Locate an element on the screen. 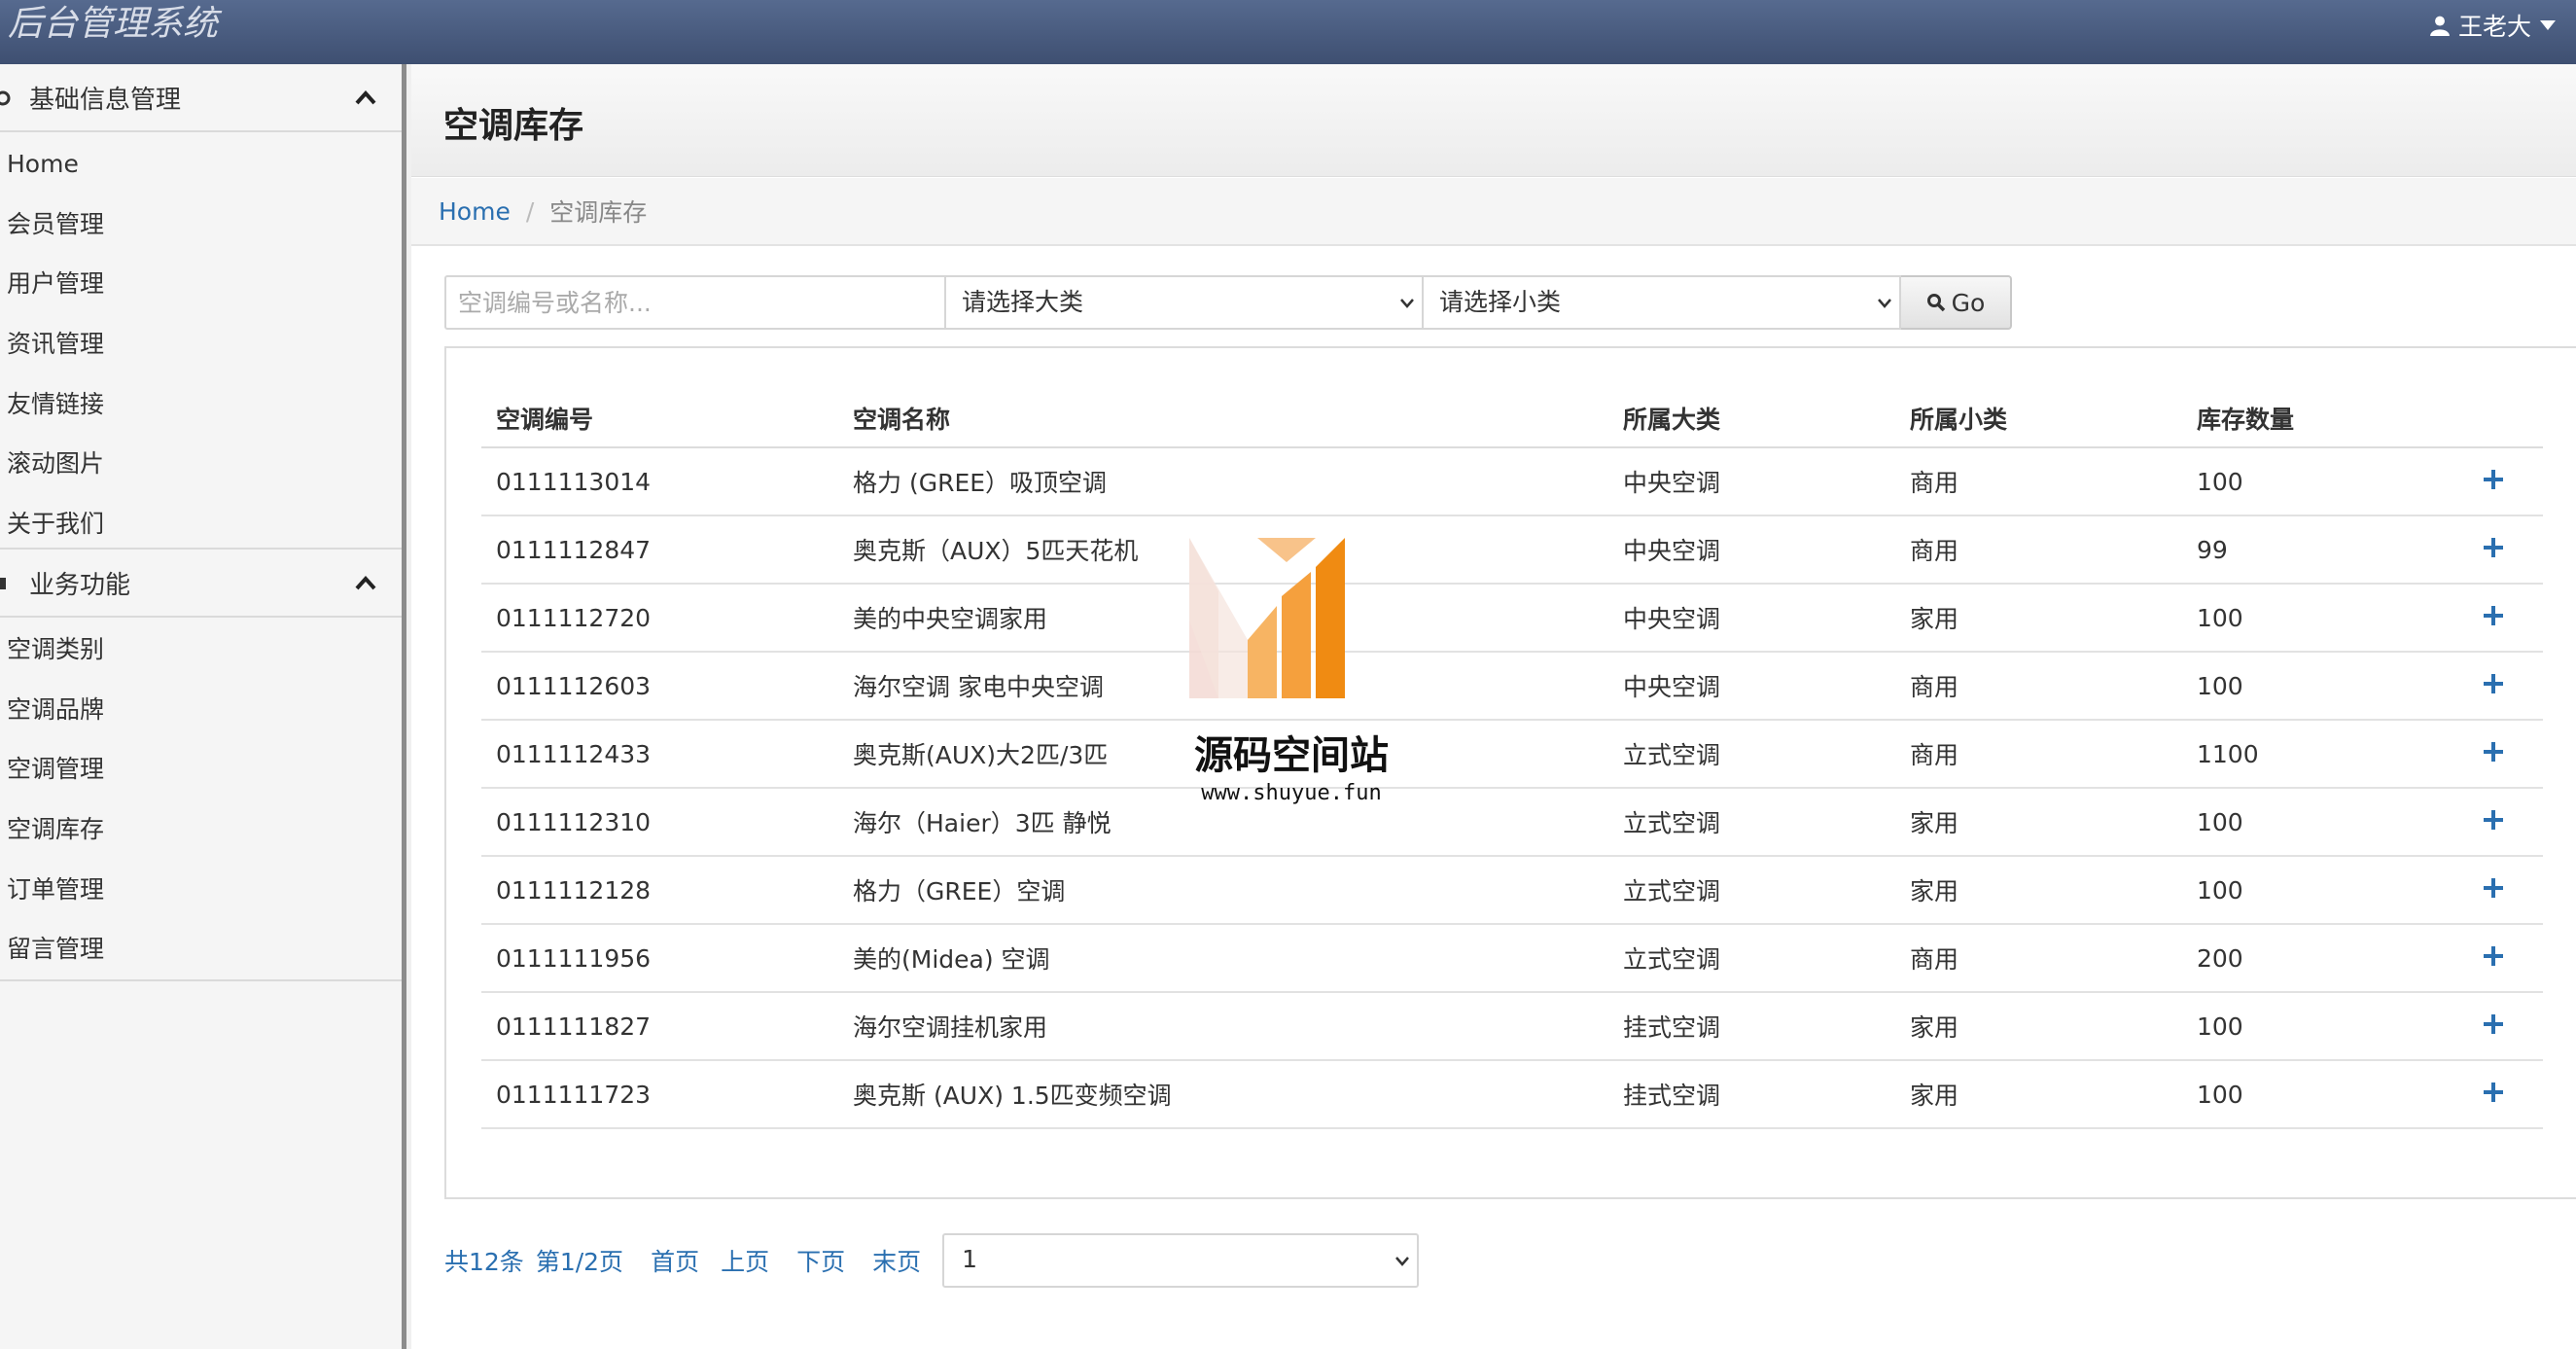  table-row: 0111111827 海尔空调挂机家用 挂式空调 家用 100 is located at coordinates (1512, 1026).